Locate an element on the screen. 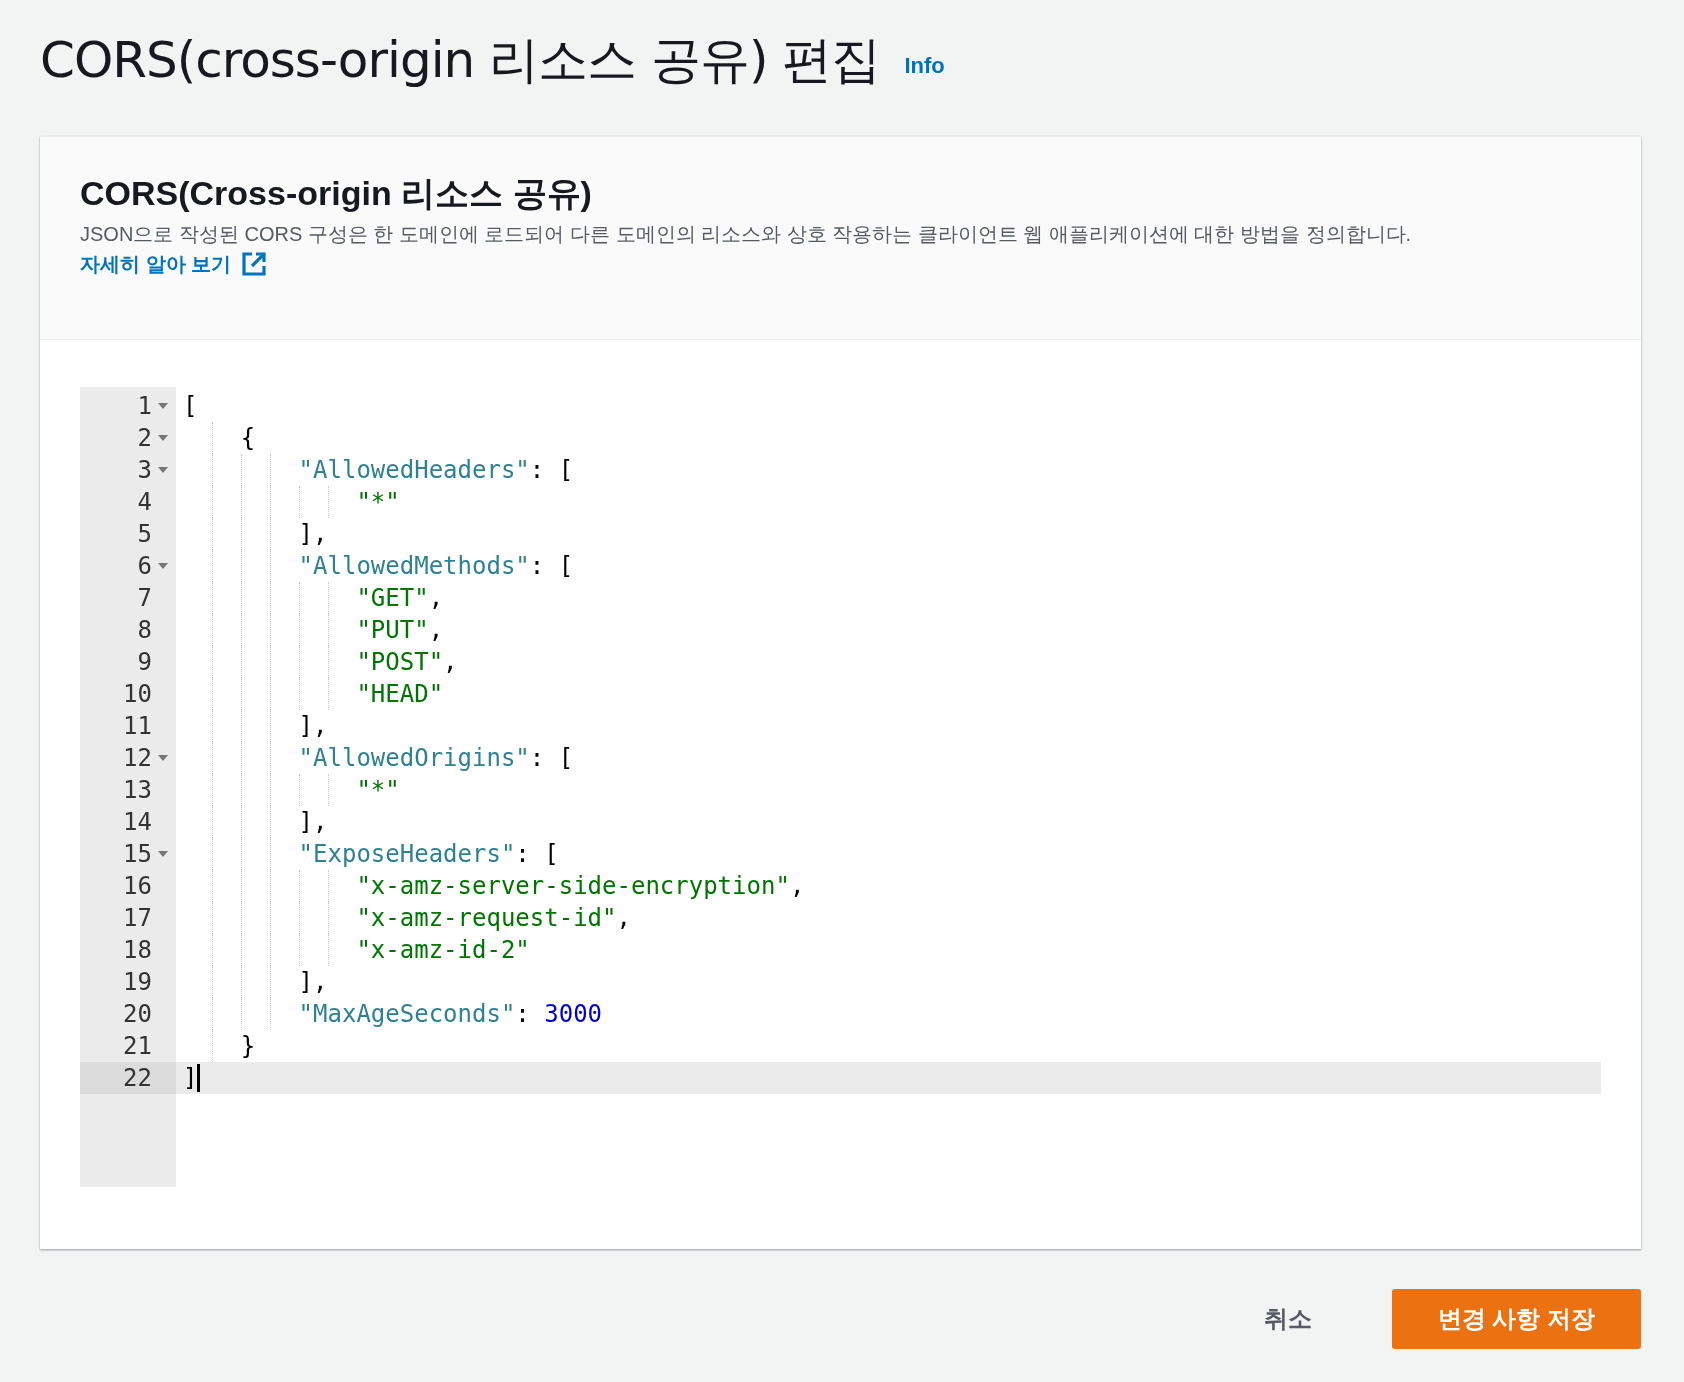 Image resolution: width=1684 pixels, height=1382 pixels. line-number: 12 is located at coordinates (137, 758).